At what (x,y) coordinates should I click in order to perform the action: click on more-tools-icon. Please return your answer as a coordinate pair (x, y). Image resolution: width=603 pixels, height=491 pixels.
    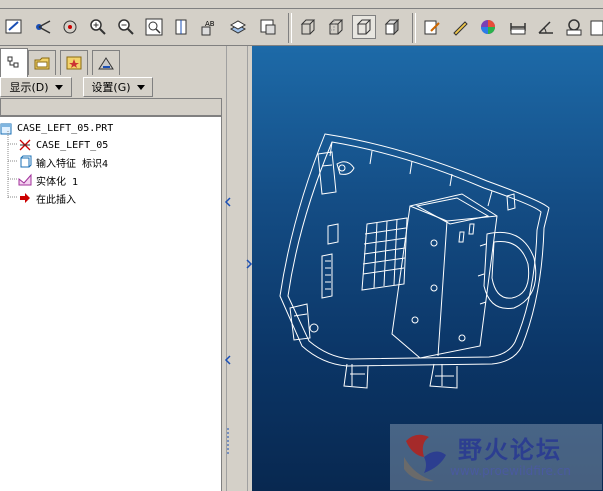
    Looking at the image, I should click on (595, 27).